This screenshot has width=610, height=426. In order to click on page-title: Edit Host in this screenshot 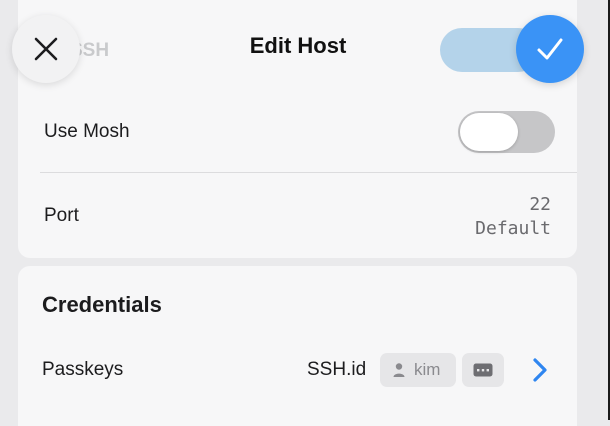, I will do `click(298, 45)`.